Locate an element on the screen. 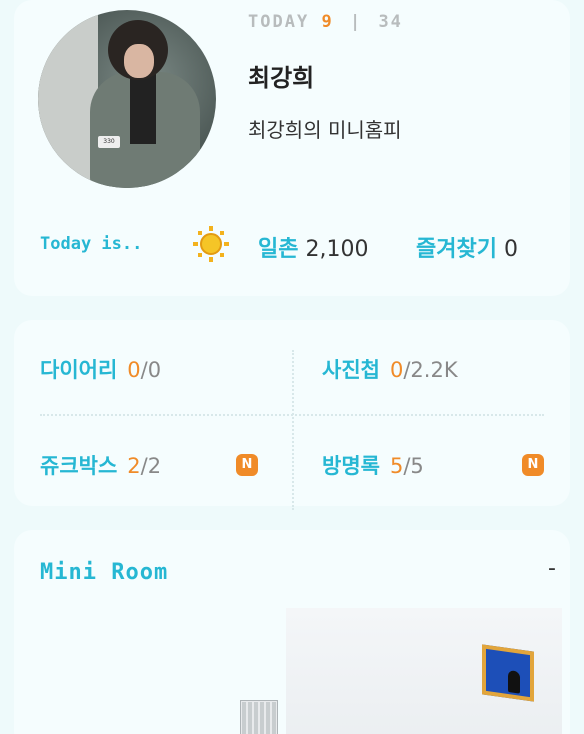  photos-stat: 사진첩 0/2.2K is located at coordinates (390, 369).